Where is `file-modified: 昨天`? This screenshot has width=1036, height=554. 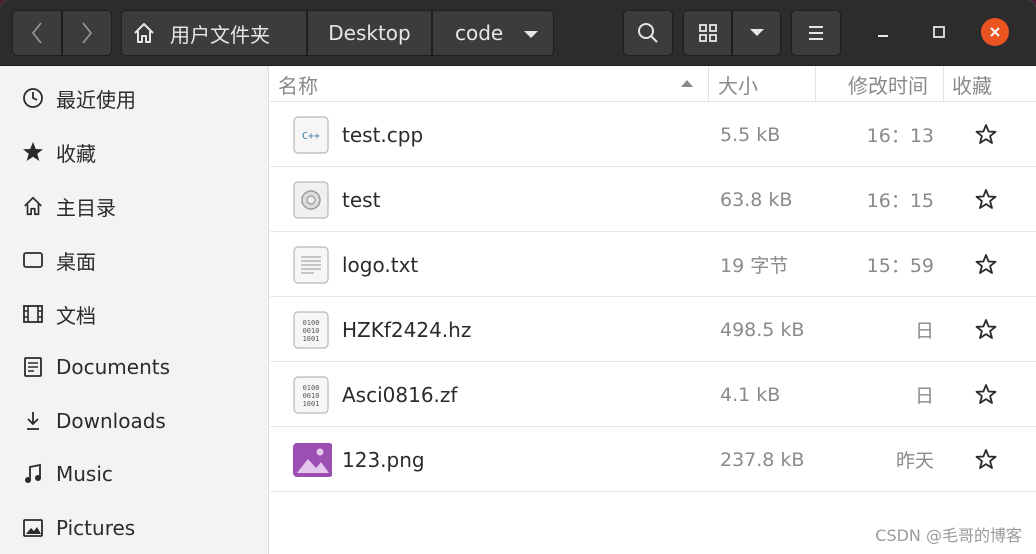 file-modified: 昨天 is located at coordinates (914, 461).